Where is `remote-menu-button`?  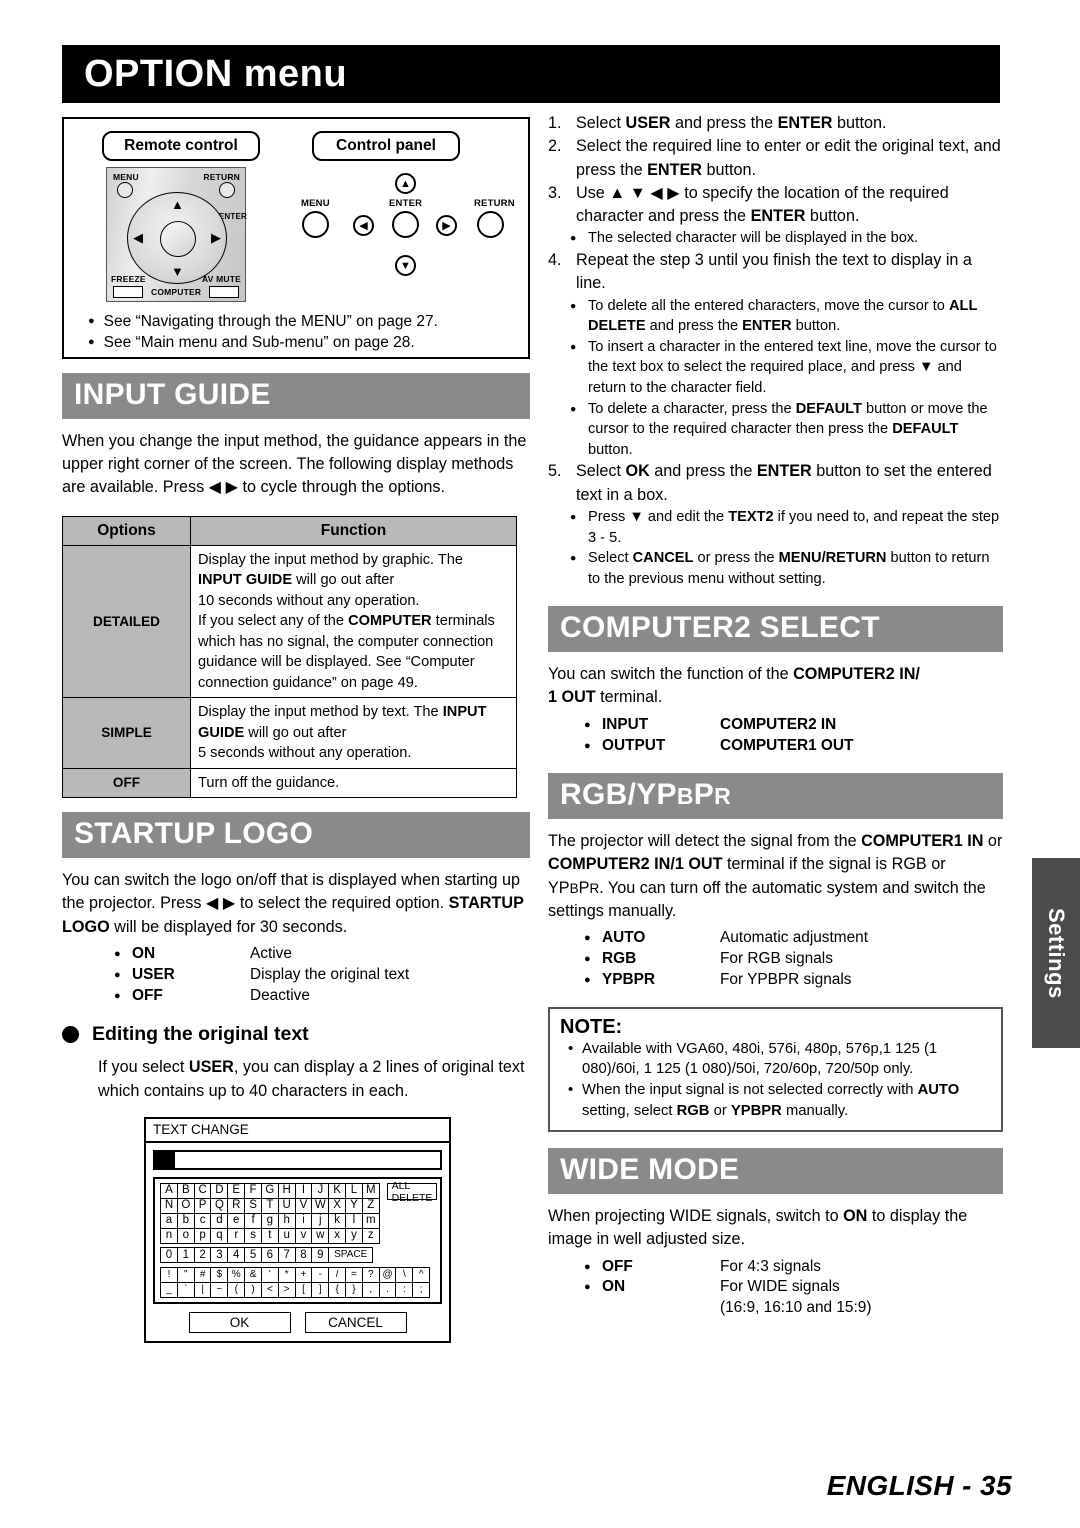
remote-menu-button is located at coordinates (125, 190).